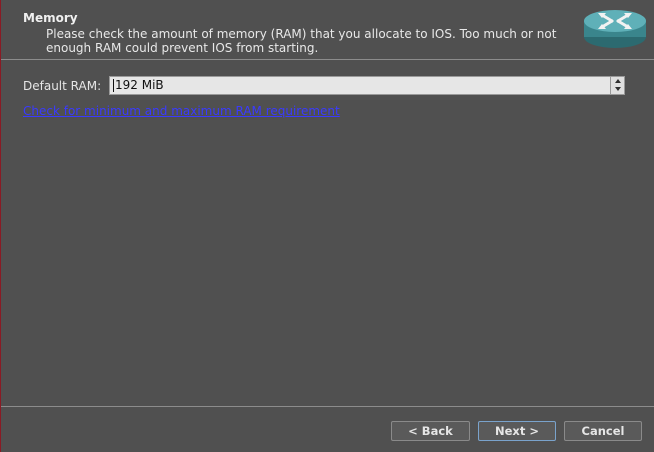 The width and height of the screenshot is (654, 452). What do you see at coordinates (430, 431) in the screenshot?
I see `back-button: < Back` at bounding box center [430, 431].